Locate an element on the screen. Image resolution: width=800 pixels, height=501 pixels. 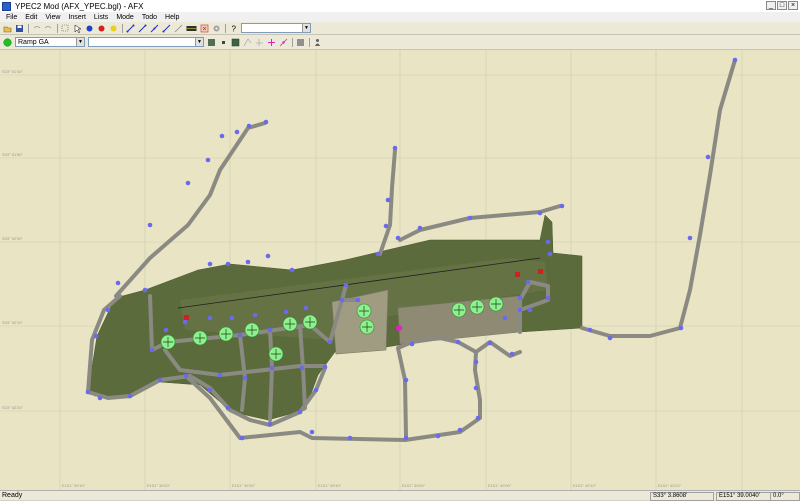
red-dot-icon is located at coordinates (101, 28).